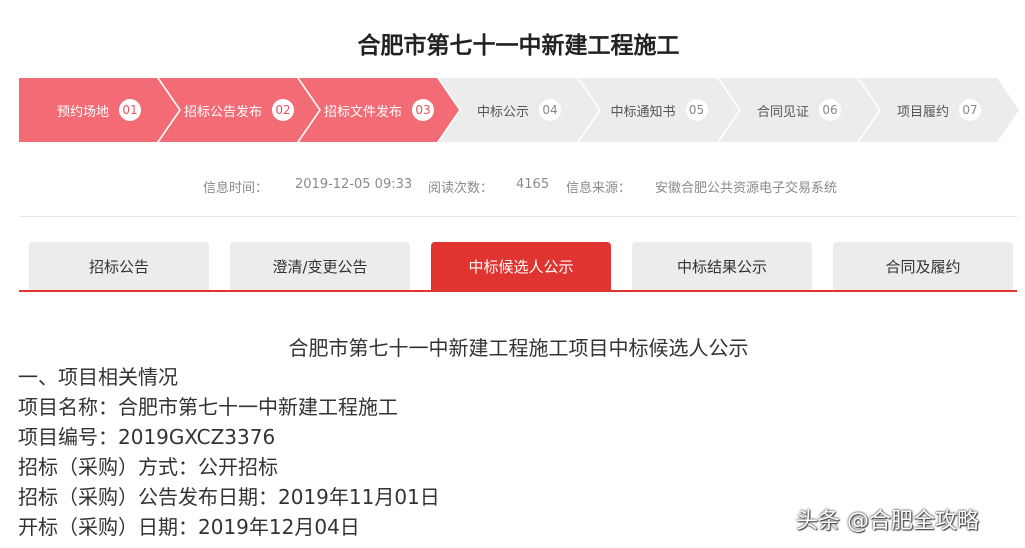  What do you see at coordinates (533, 184) in the screenshot?
I see `info-reads-value: 4165` at bounding box center [533, 184].